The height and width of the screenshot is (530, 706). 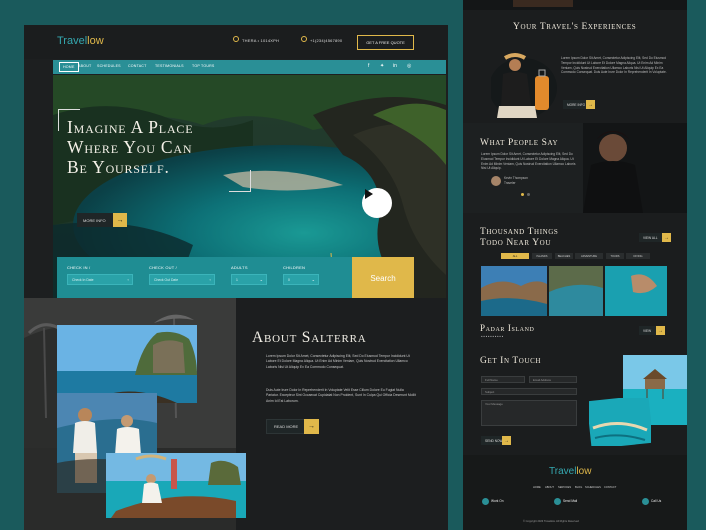 I want to click on island-name: Padar Island, so click(x=507, y=328).